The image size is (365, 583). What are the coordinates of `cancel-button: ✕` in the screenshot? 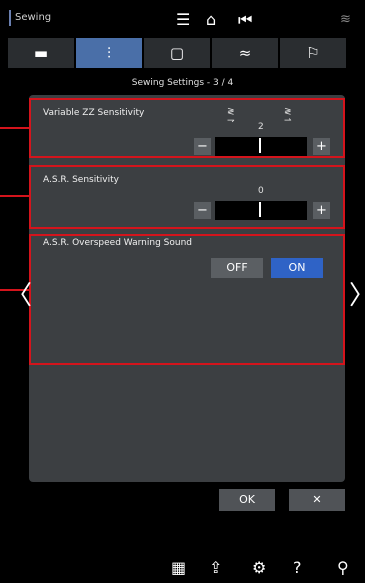 It's located at (317, 500).